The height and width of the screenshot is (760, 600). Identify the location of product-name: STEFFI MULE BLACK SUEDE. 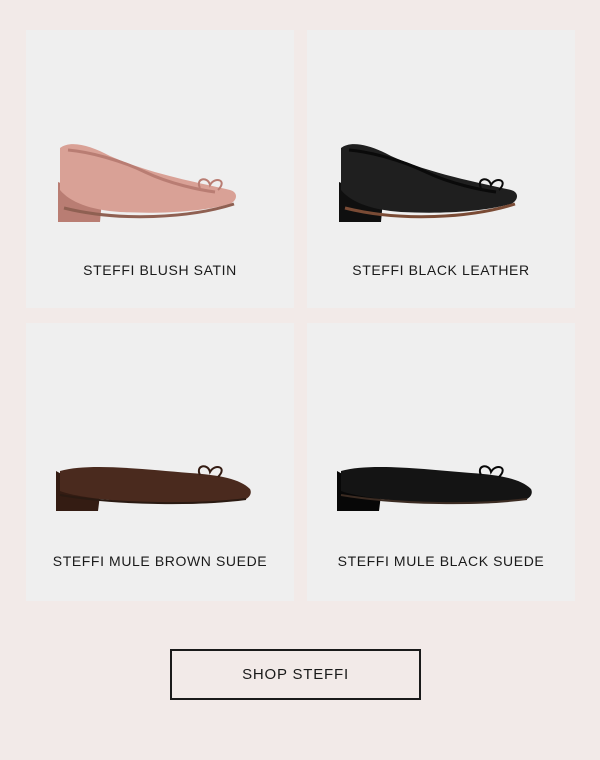
(441, 561).